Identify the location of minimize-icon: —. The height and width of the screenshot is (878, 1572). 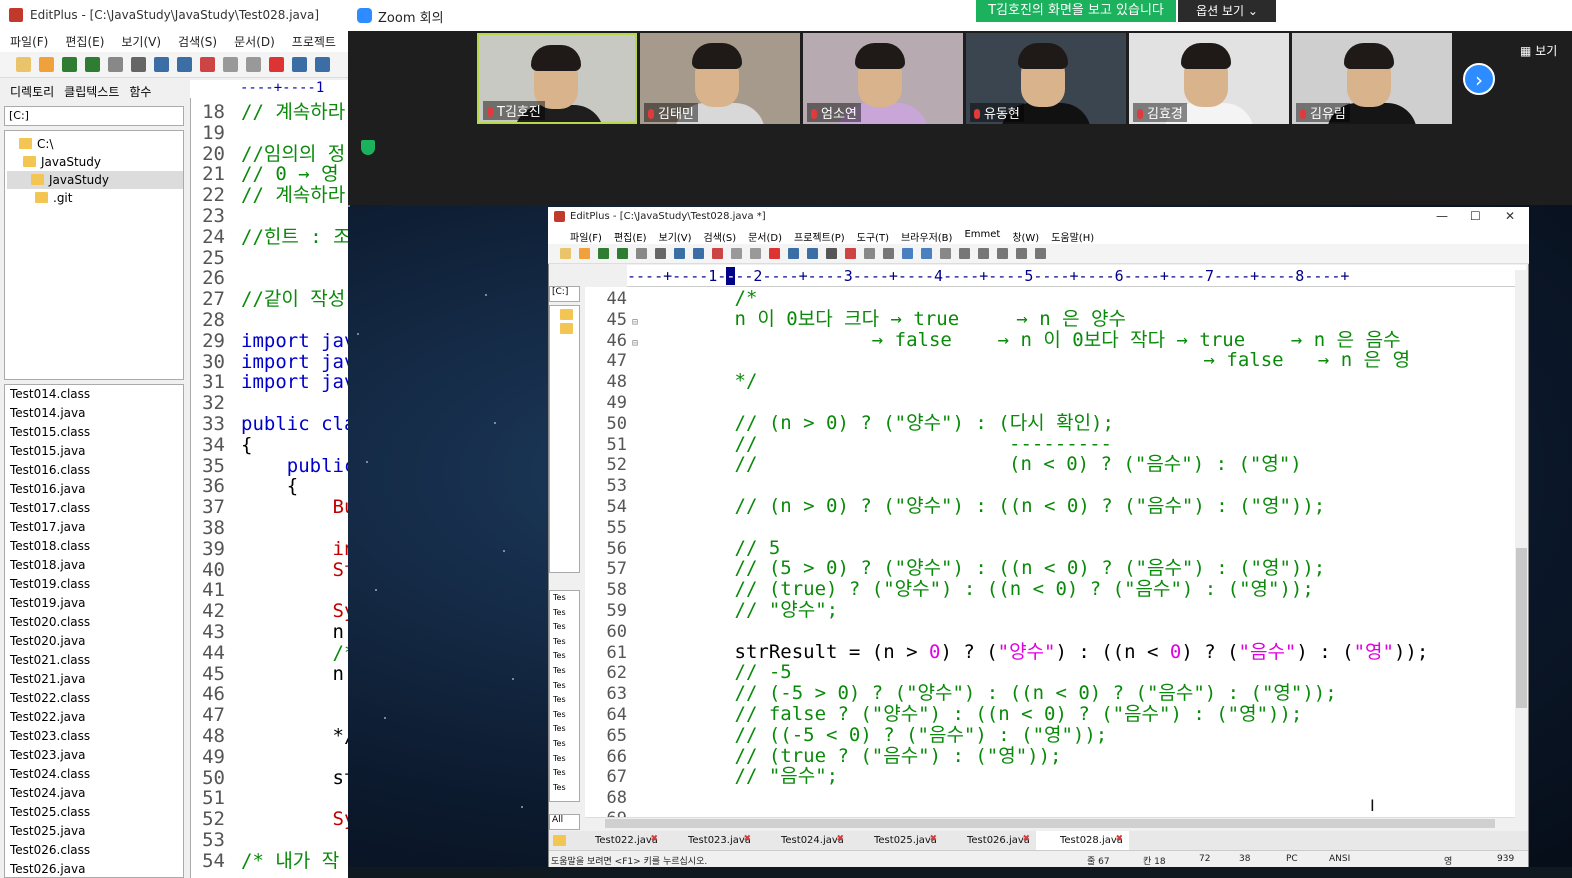
(1442, 216).